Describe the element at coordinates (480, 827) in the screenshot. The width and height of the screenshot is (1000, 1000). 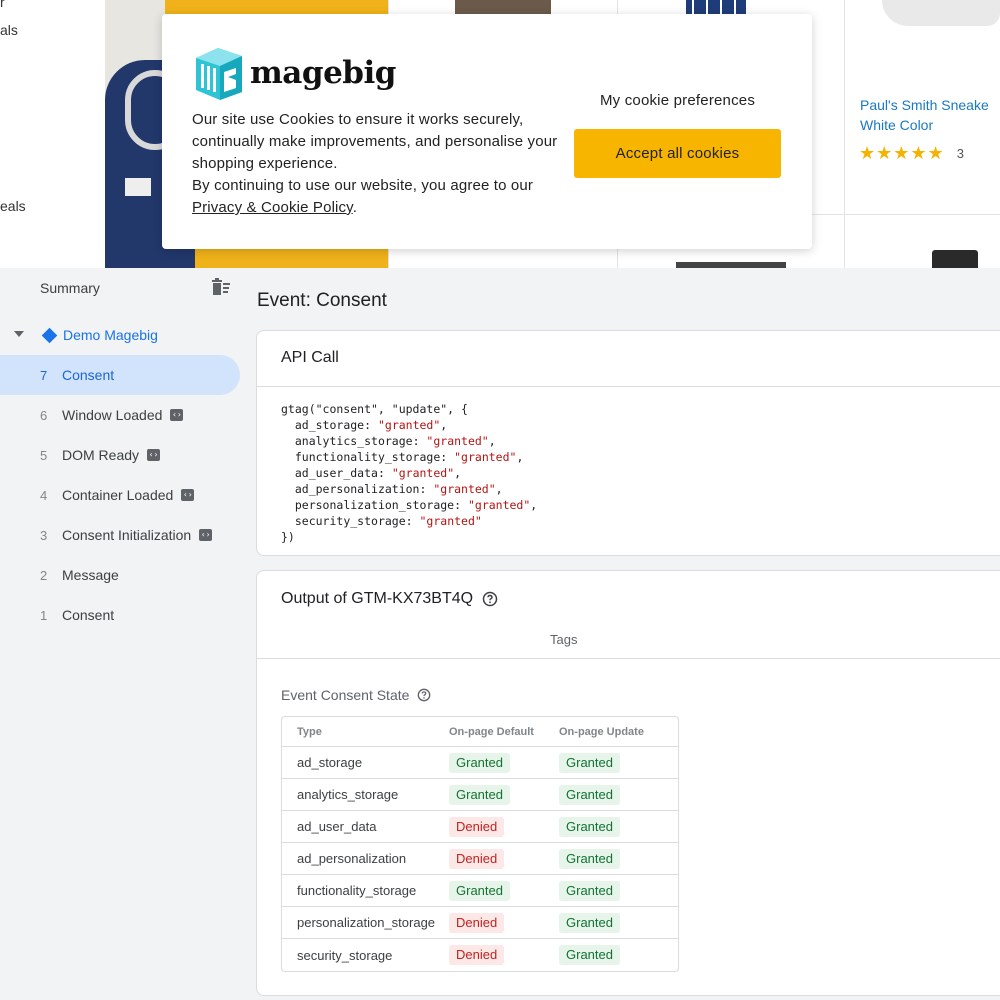
I see `table-row: ad_user_data Denied Granted` at that location.